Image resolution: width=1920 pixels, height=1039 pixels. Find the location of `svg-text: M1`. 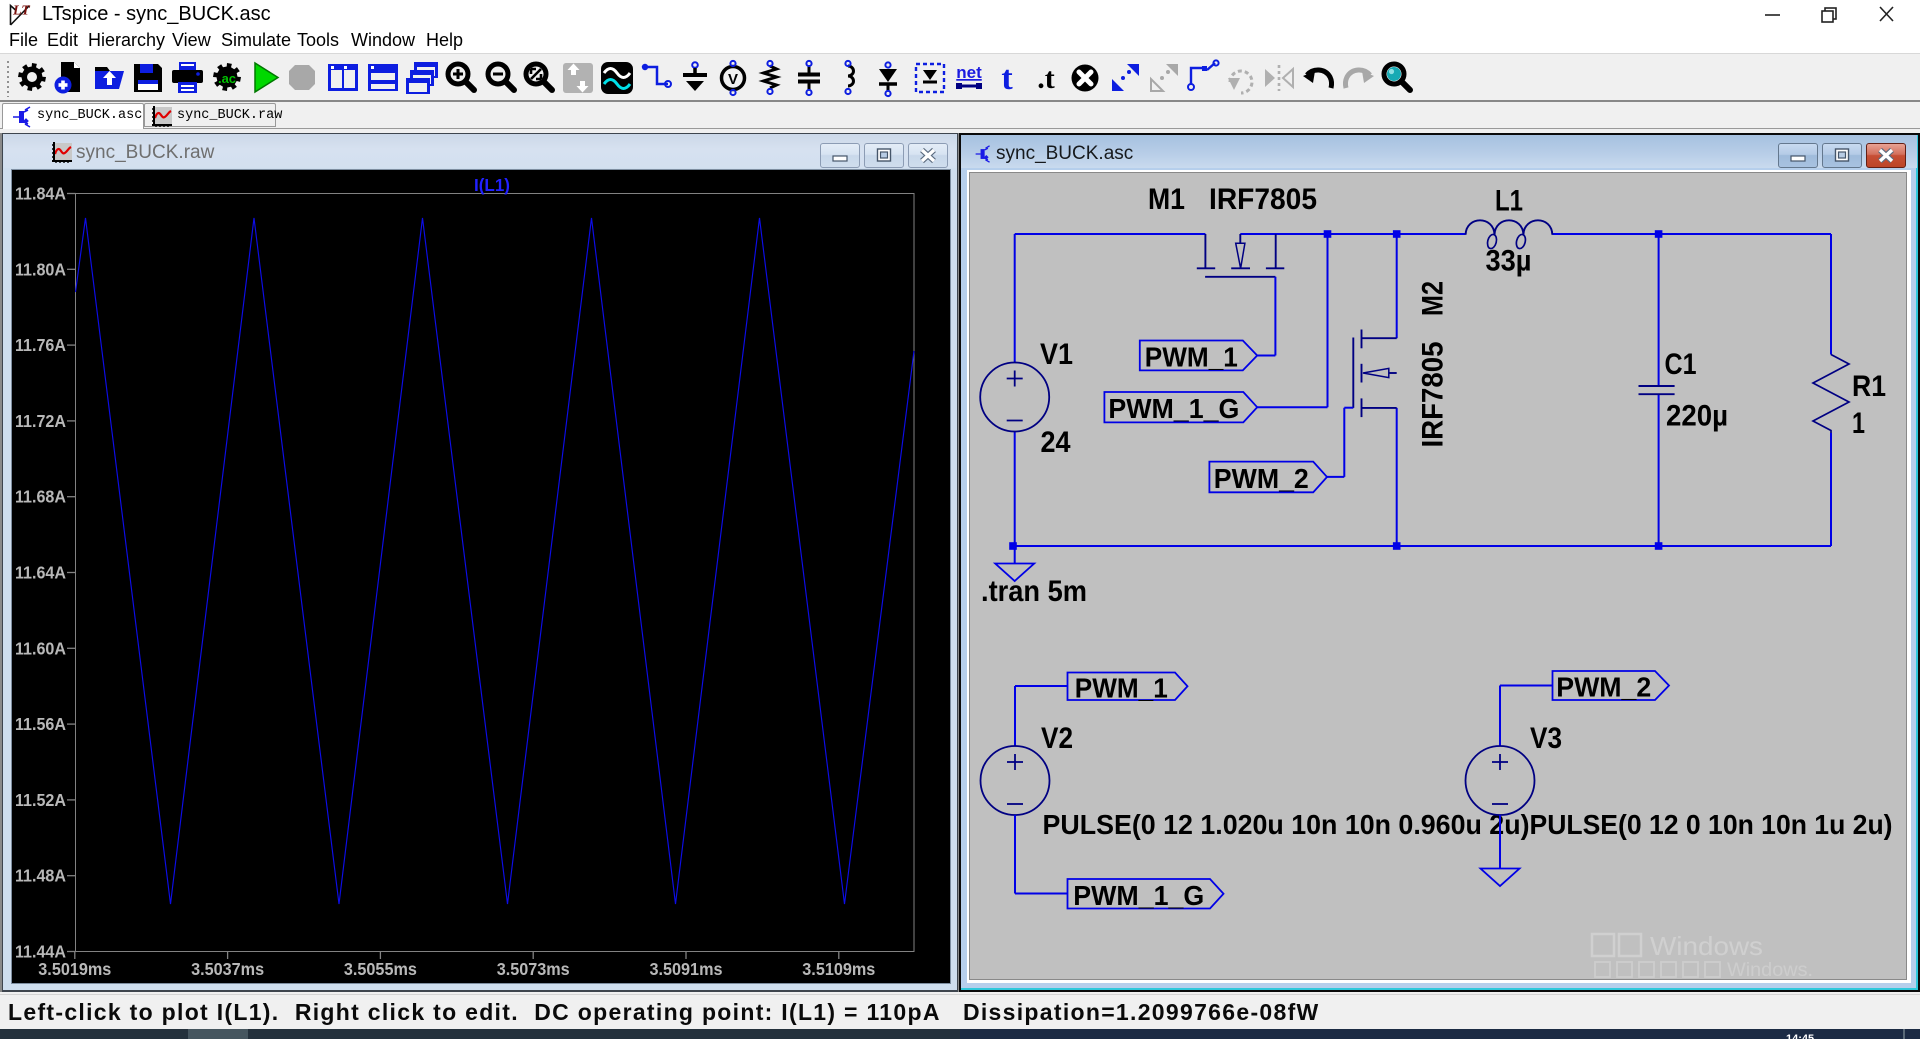

svg-text: M1 is located at coordinates (1166, 199).